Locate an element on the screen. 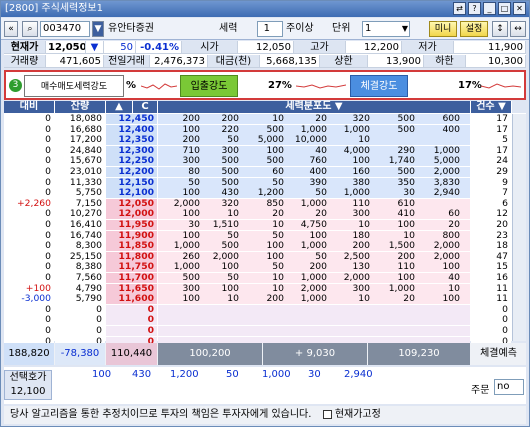  count-cell: 11 is located at coordinates (491, 288).